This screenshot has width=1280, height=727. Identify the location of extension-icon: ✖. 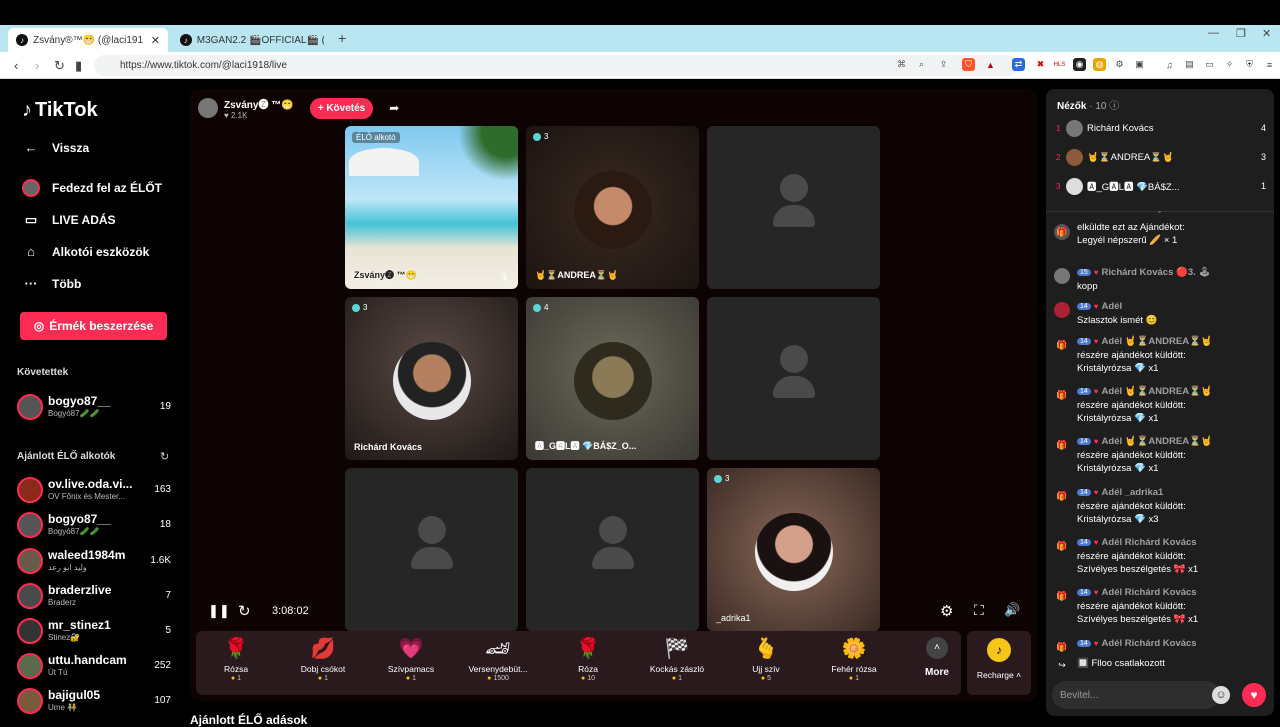
(1040, 64).